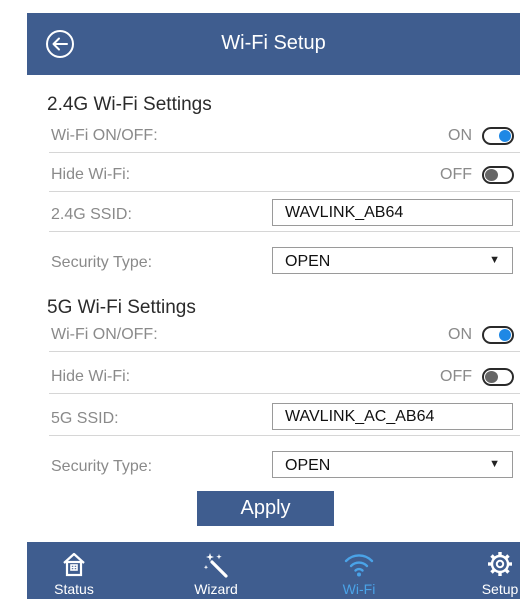  What do you see at coordinates (91, 214) in the screenshot?
I see `ssid-label: 2.4G SSID:` at bounding box center [91, 214].